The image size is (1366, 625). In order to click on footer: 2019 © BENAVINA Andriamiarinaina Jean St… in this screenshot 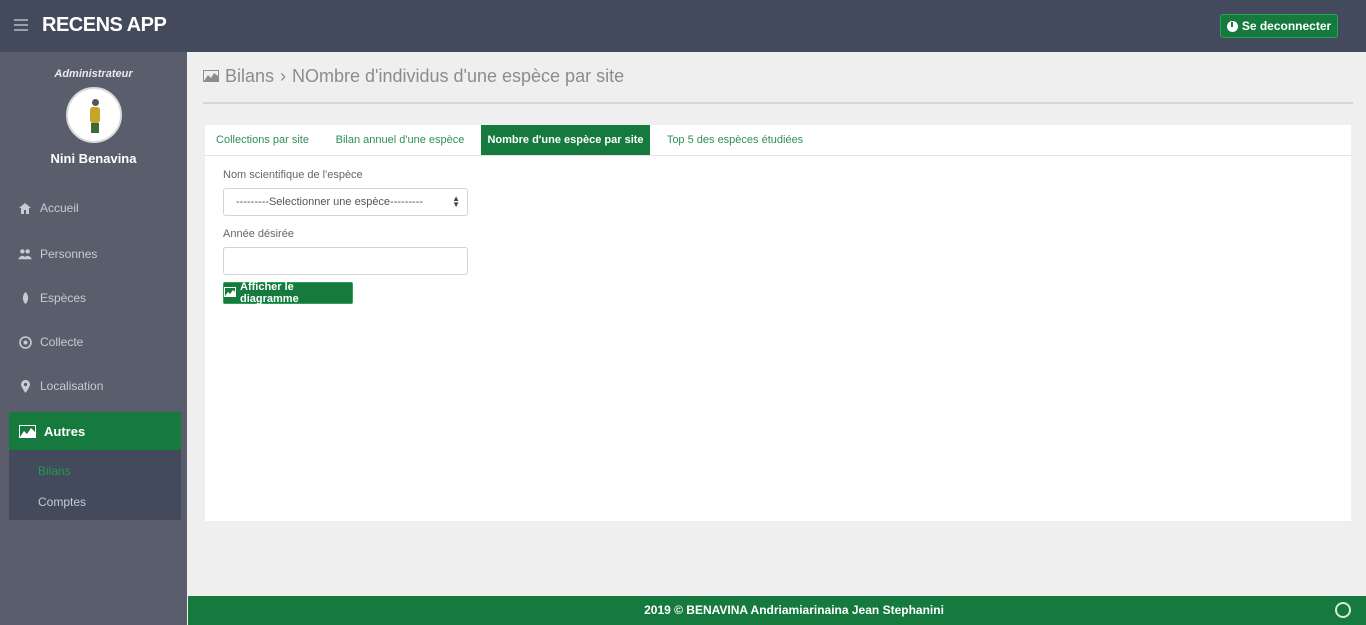, I will do `click(777, 610)`.